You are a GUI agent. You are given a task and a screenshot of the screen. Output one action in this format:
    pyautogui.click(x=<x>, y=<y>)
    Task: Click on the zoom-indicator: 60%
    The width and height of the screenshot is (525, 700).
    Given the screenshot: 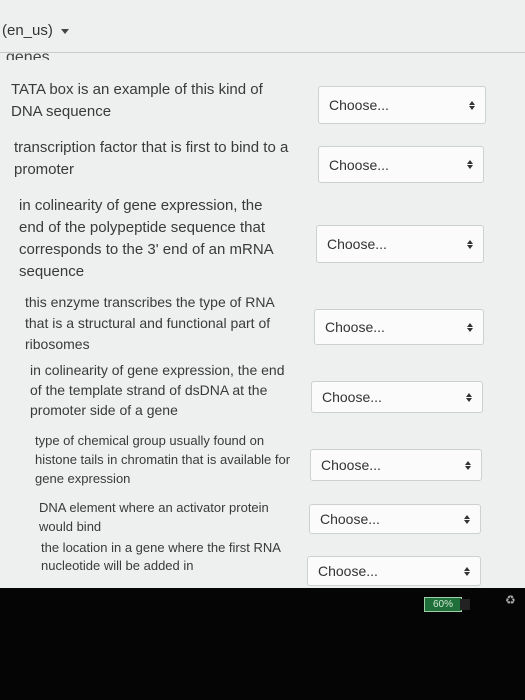 What is the action you would take?
    pyautogui.click(x=443, y=604)
    